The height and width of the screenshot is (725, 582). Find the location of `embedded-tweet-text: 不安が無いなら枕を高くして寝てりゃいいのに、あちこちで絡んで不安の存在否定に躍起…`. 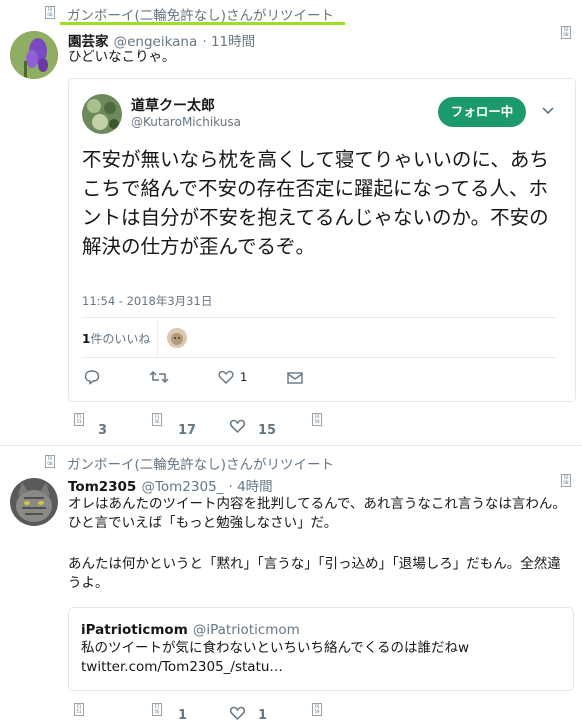

embedded-tweet-text: 不安が無いなら枕を高くして寝てりゃいいのに、あちこちで絡んで不安の存在否定に躍起… is located at coordinates (315, 203).